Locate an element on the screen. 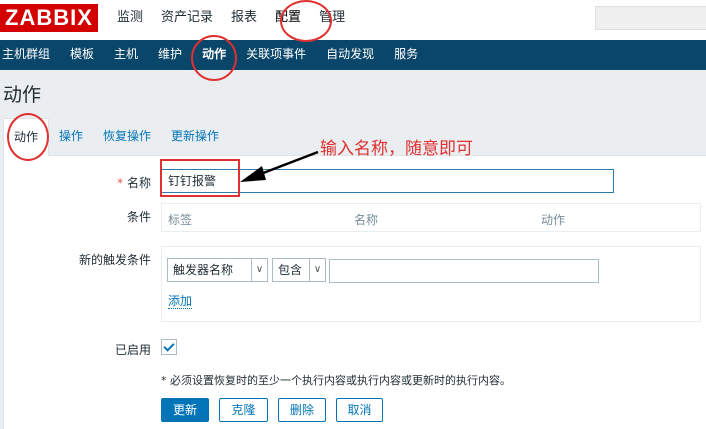 The height and width of the screenshot is (429, 706). enabled-checkbox is located at coordinates (169, 347).